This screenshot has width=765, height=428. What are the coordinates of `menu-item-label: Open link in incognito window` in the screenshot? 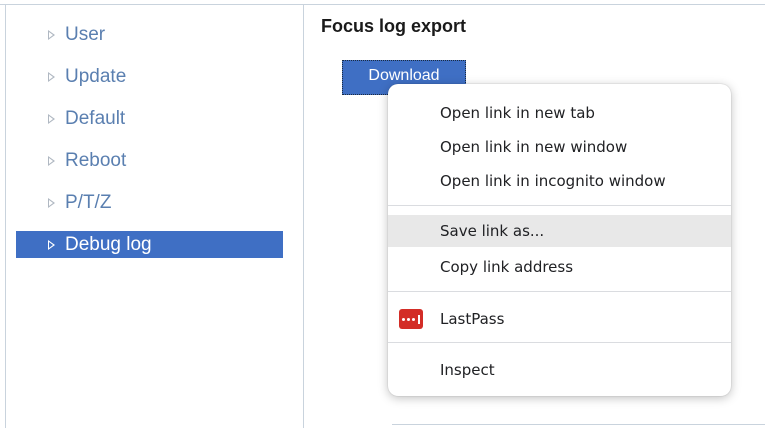 It's located at (553, 181).